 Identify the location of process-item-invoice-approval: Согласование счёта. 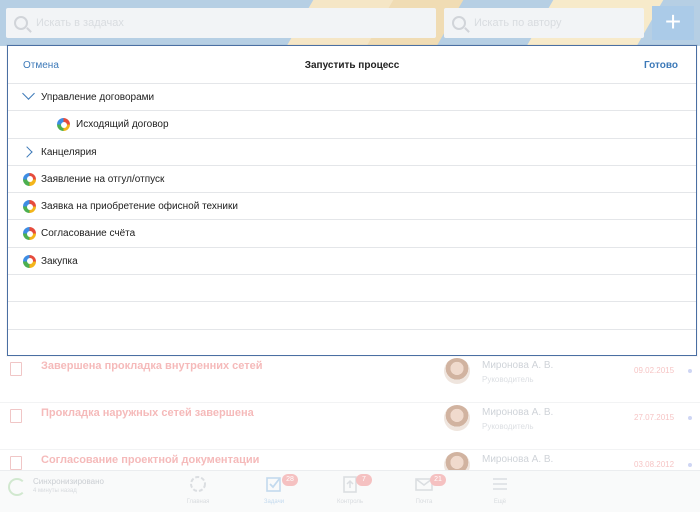
(352, 234).